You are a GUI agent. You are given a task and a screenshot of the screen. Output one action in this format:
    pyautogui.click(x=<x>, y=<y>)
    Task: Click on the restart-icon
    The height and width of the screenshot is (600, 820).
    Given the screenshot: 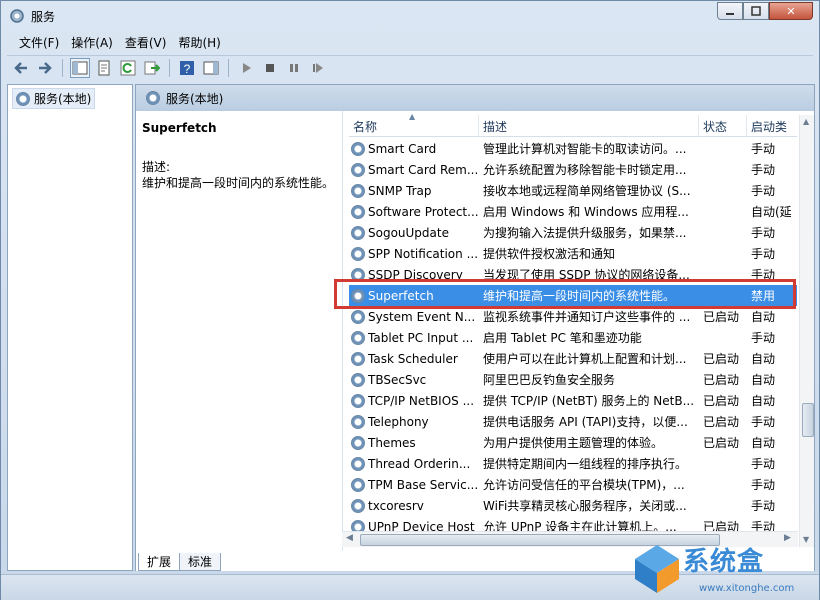 What is the action you would take?
    pyautogui.click(x=318, y=68)
    